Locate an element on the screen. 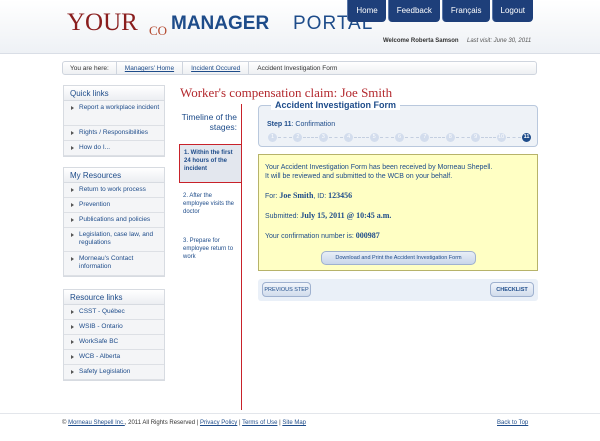 This screenshot has height=441, width=600. checklist-button: CHECKLIST is located at coordinates (512, 289).